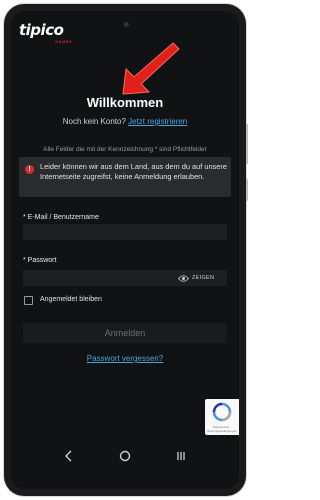  I want to click on login-button: Anmelden, so click(125, 333).